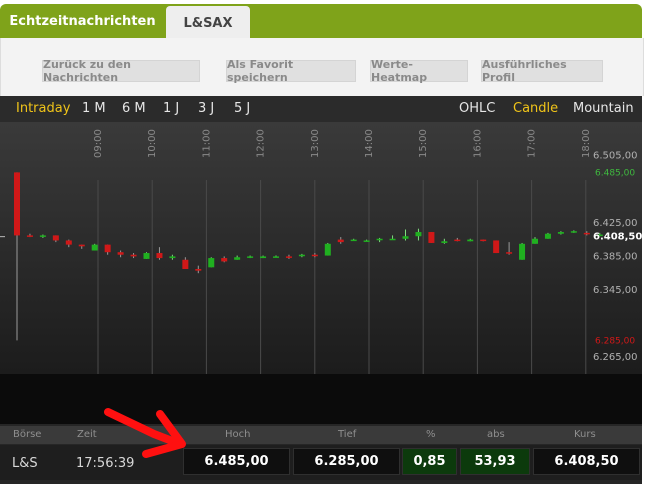  I want to click on type-mountain: Mountain, so click(603, 108).